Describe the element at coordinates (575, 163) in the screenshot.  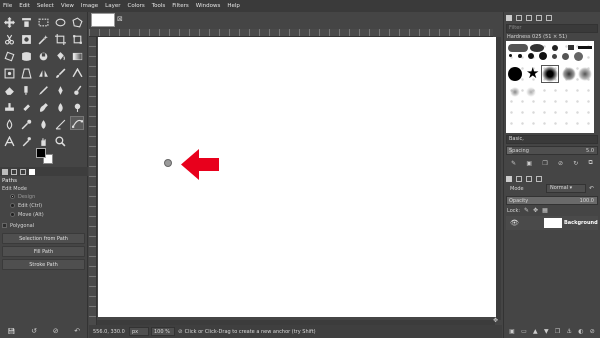
I see `refresh-brushes-icon: ↻` at that location.